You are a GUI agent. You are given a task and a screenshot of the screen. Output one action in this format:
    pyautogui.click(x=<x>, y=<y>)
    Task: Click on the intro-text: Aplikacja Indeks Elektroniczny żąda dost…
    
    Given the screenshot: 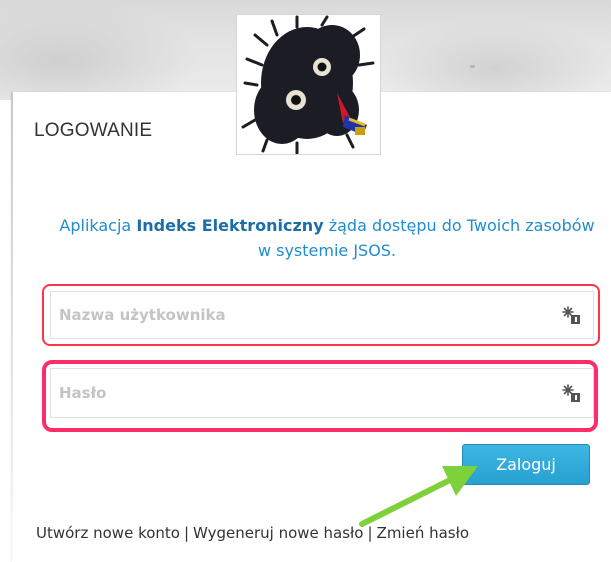 What is the action you would take?
    pyautogui.click(x=327, y=238)
    